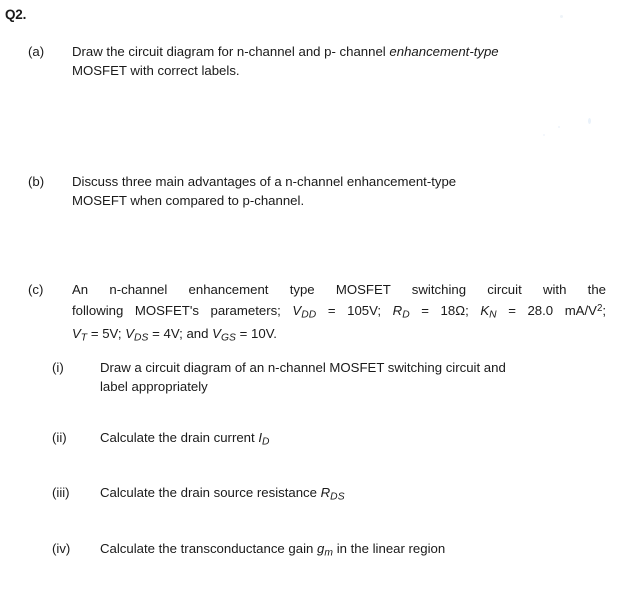  I want to click on part-b-label: (b), so click(36, 181).